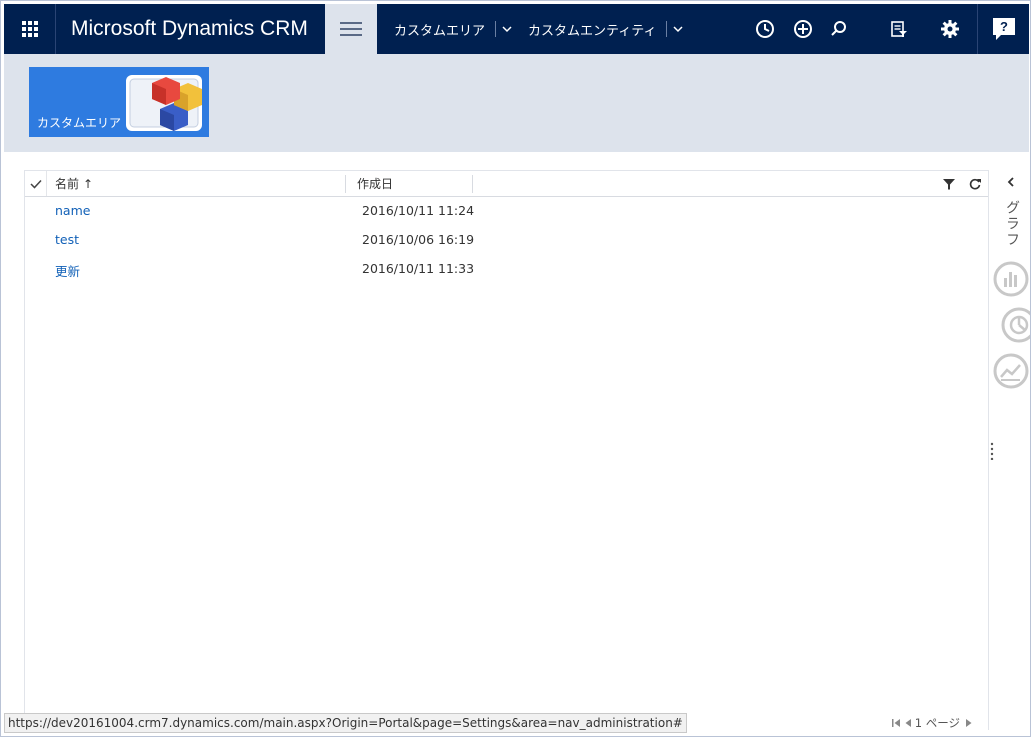 Image resolution: width=1031 pixels, height=737 pixels. I want to click on column-header-name: 名前 ↑, so click(200, 183).